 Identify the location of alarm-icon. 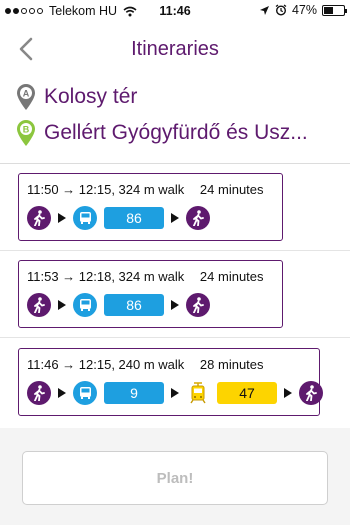
(281, 10).